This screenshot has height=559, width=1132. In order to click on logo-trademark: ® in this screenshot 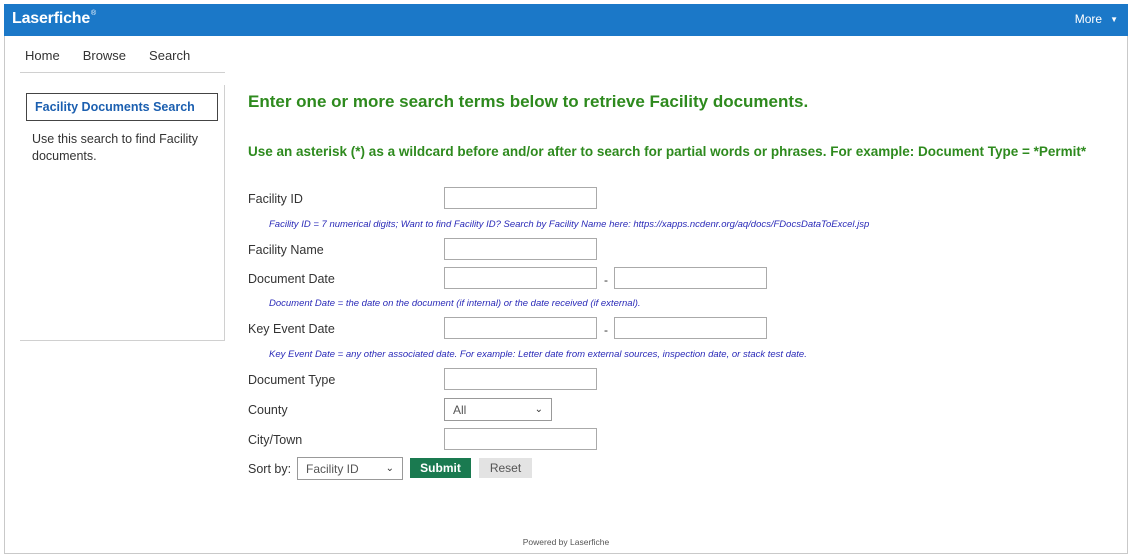, I will do `click(94, 13)`.